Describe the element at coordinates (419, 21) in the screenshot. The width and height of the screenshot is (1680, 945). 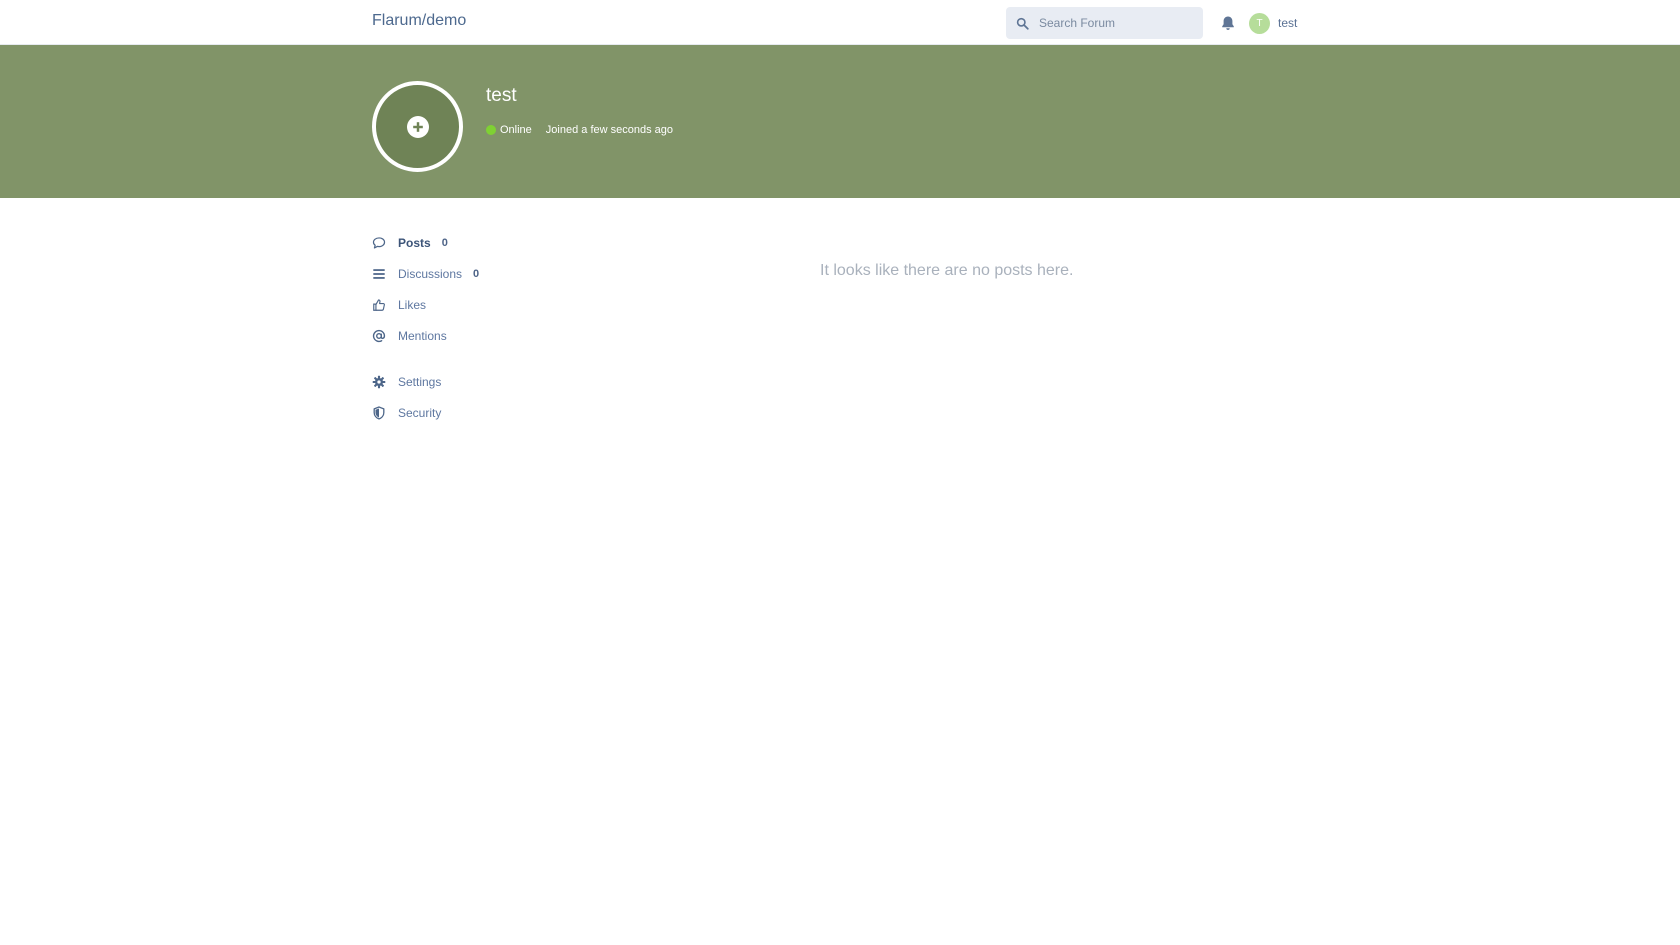
I see `forum-brand-link: Flarum/demo` at that location.